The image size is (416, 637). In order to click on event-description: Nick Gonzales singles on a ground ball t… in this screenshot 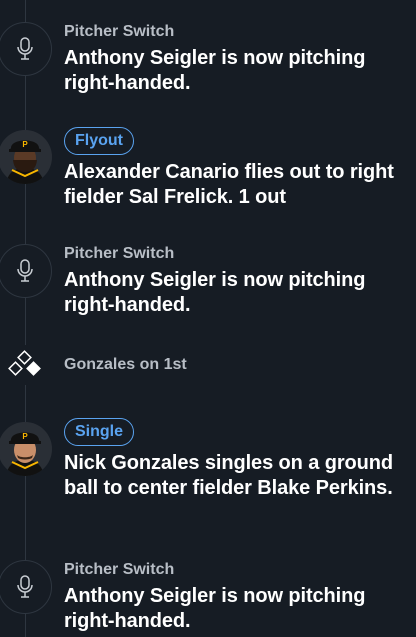, I will do `click(228, 475)`.